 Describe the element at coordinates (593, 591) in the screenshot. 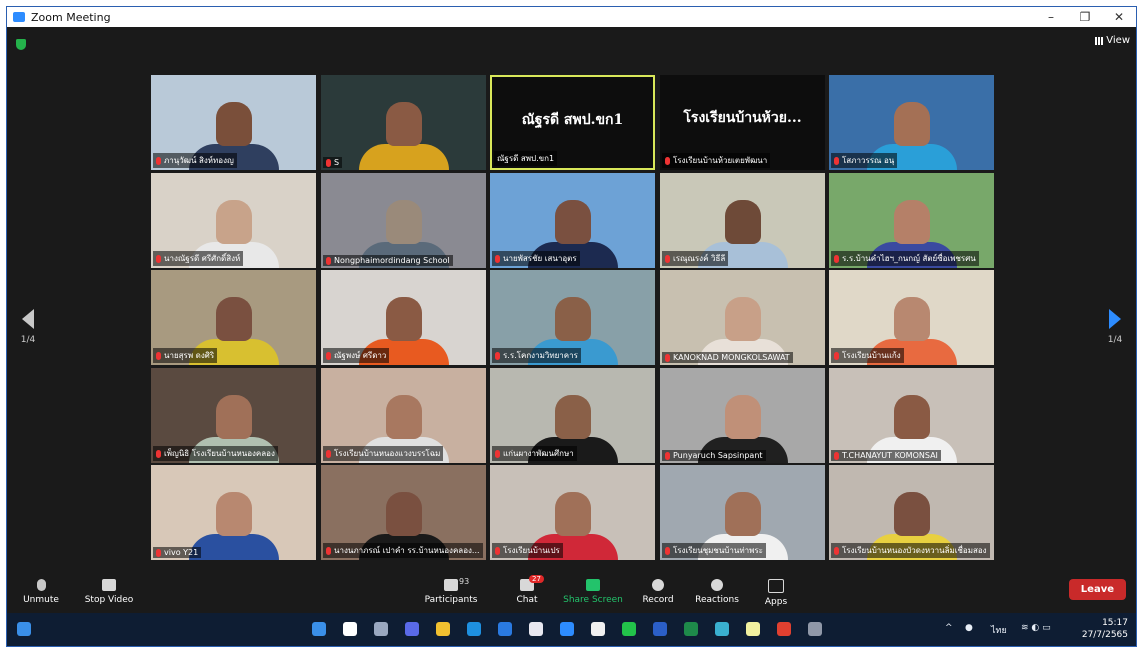

I see `share-screen-button: Share Screen` at that location.